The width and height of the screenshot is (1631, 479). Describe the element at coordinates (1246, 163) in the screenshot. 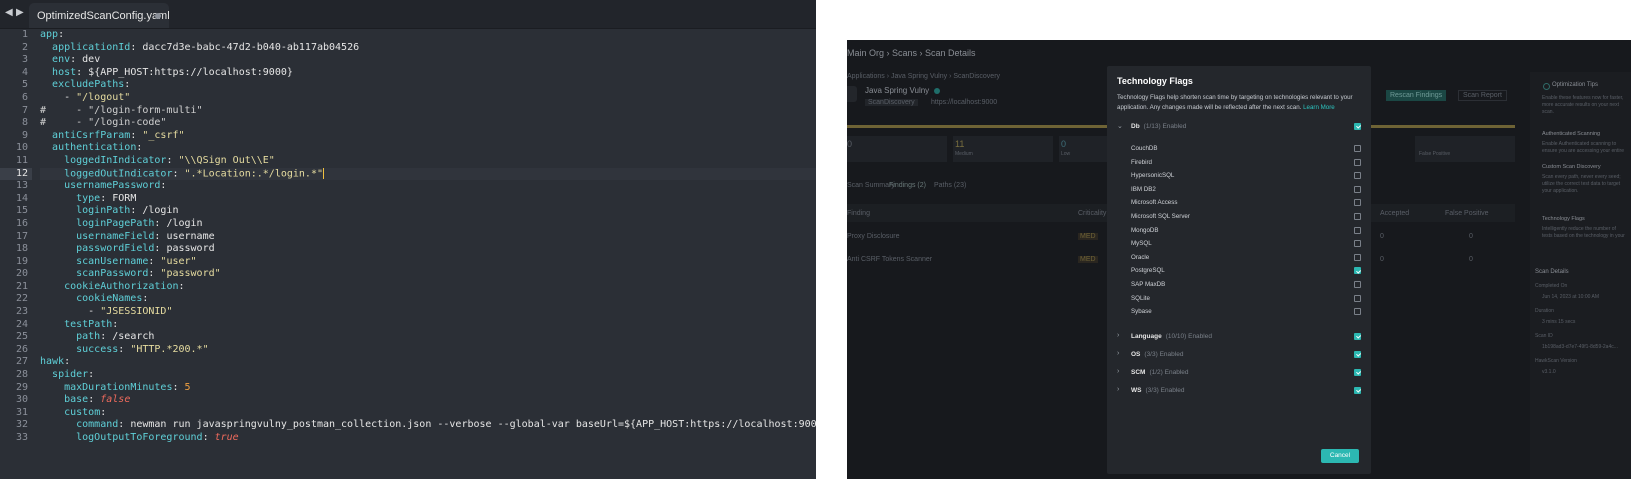

I see `tech-item-row: Firebird` at that location.